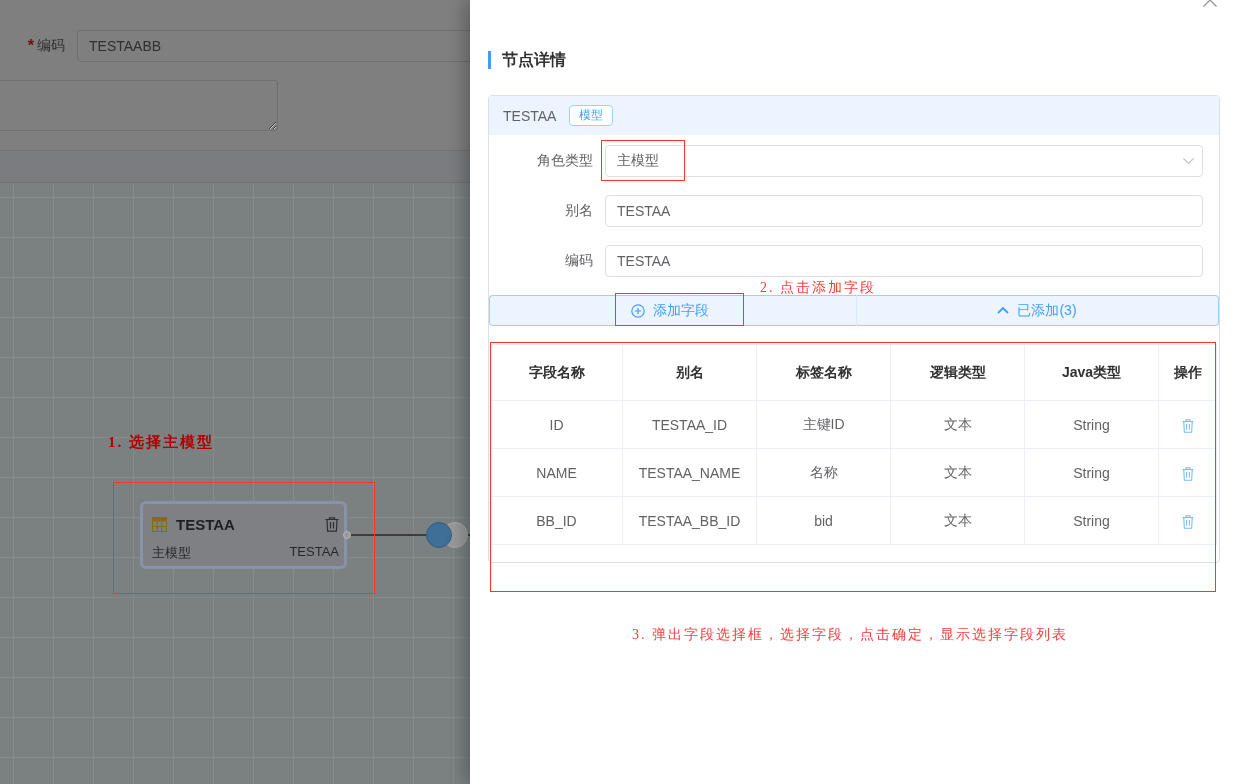  What do you see at coordinates (273, 46) in the screenshot?
I see `code-input: TESTAABB` at bounding box center [273, 46].